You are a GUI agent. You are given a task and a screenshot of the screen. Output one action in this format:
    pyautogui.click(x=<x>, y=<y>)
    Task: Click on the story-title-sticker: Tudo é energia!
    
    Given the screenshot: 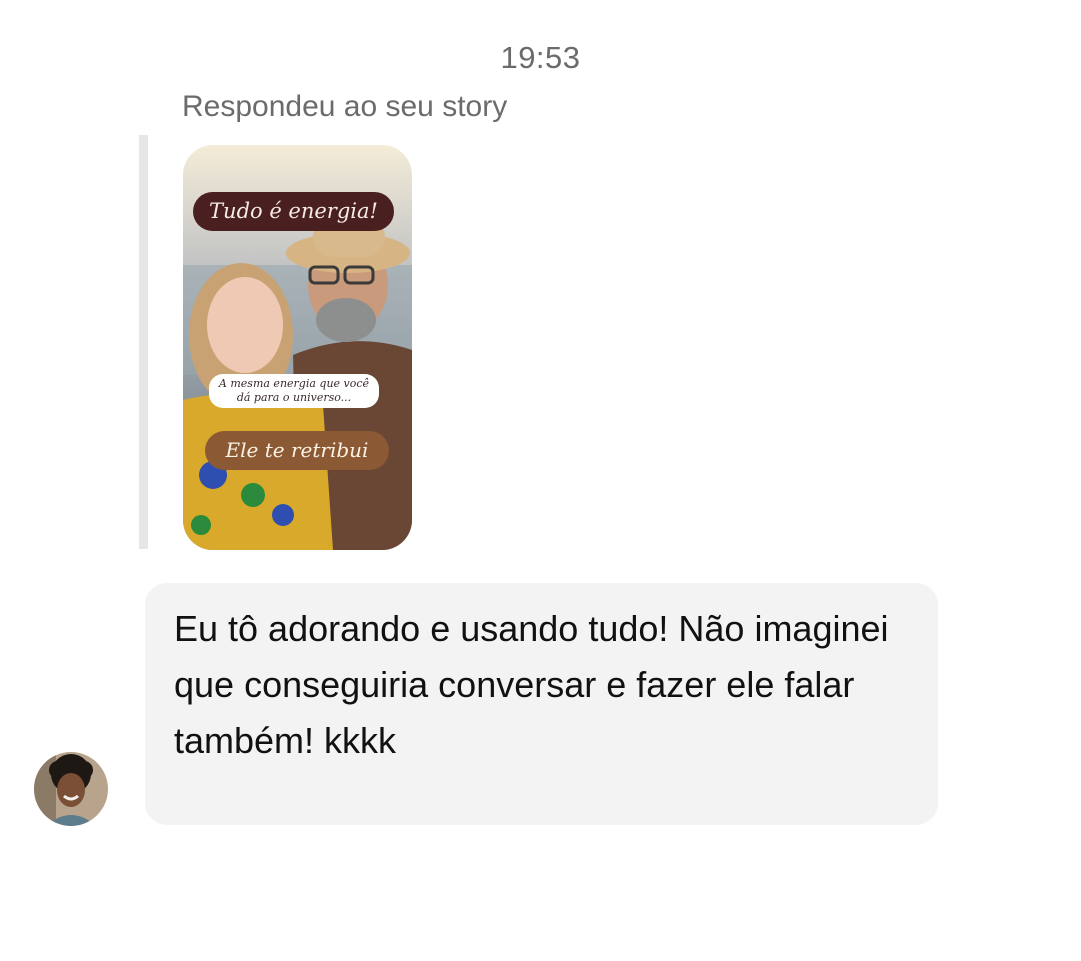 What is the action you would take?
    pyautogui.click(x=293, y=211)
    